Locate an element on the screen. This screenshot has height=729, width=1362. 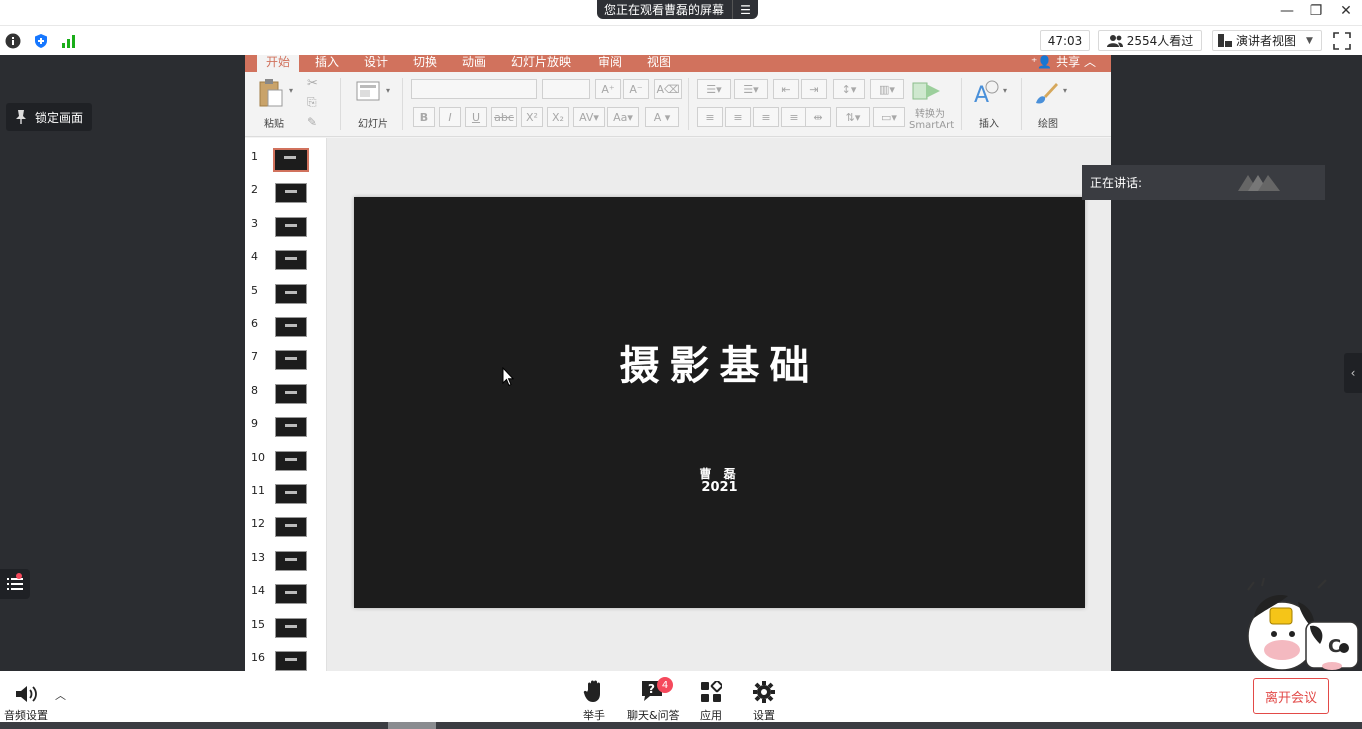
tab-design: 设计 is located at coordinates (376, 63).